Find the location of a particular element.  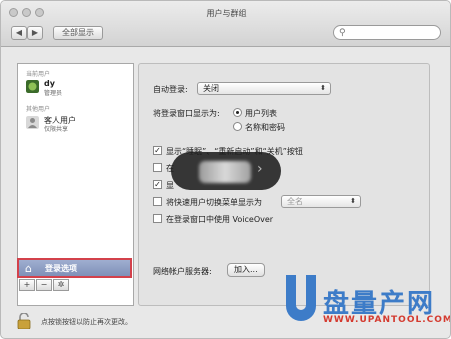

search-field: ⚲ is located at coordinates (387, 32).